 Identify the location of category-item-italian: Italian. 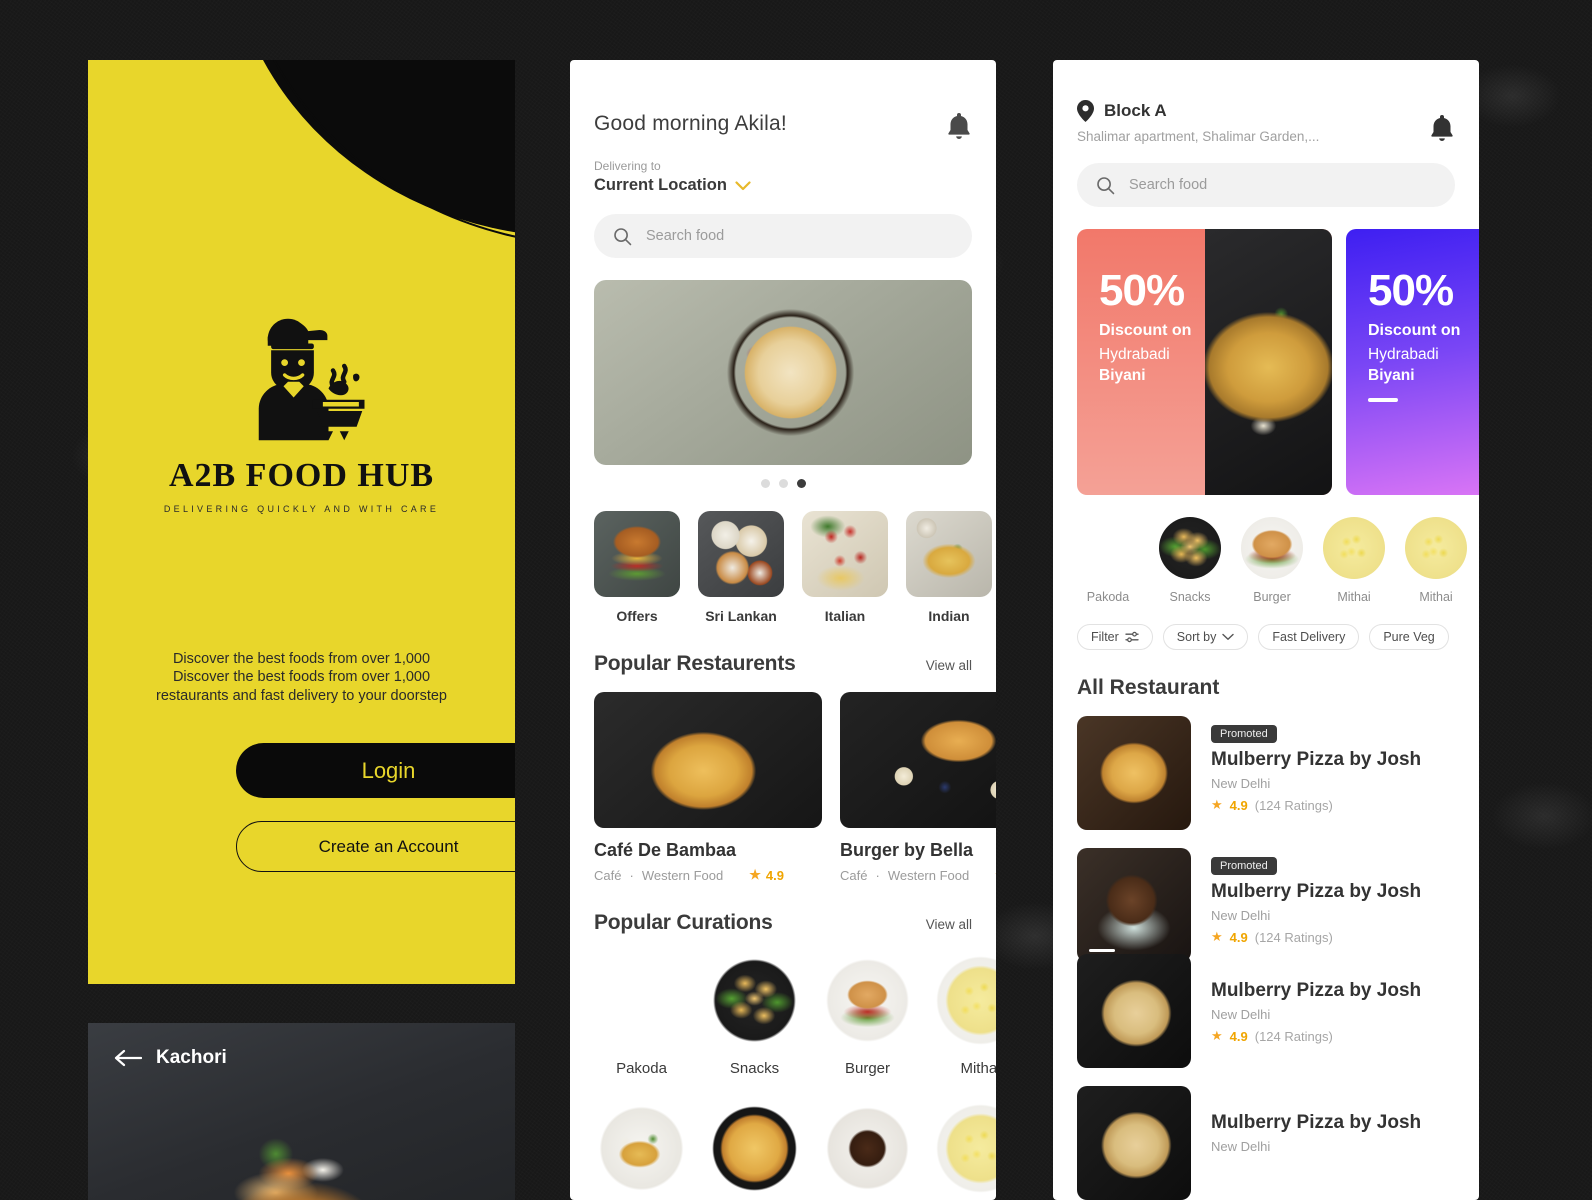
(845, 567).